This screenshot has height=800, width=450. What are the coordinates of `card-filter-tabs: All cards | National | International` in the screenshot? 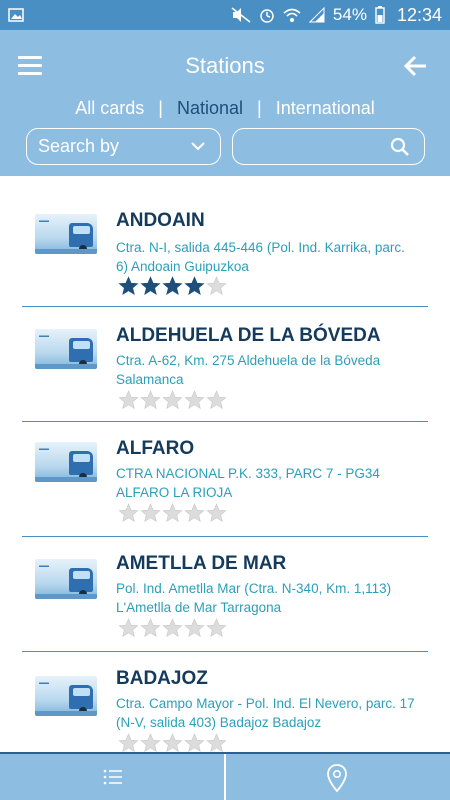 It's located at (225, 108).